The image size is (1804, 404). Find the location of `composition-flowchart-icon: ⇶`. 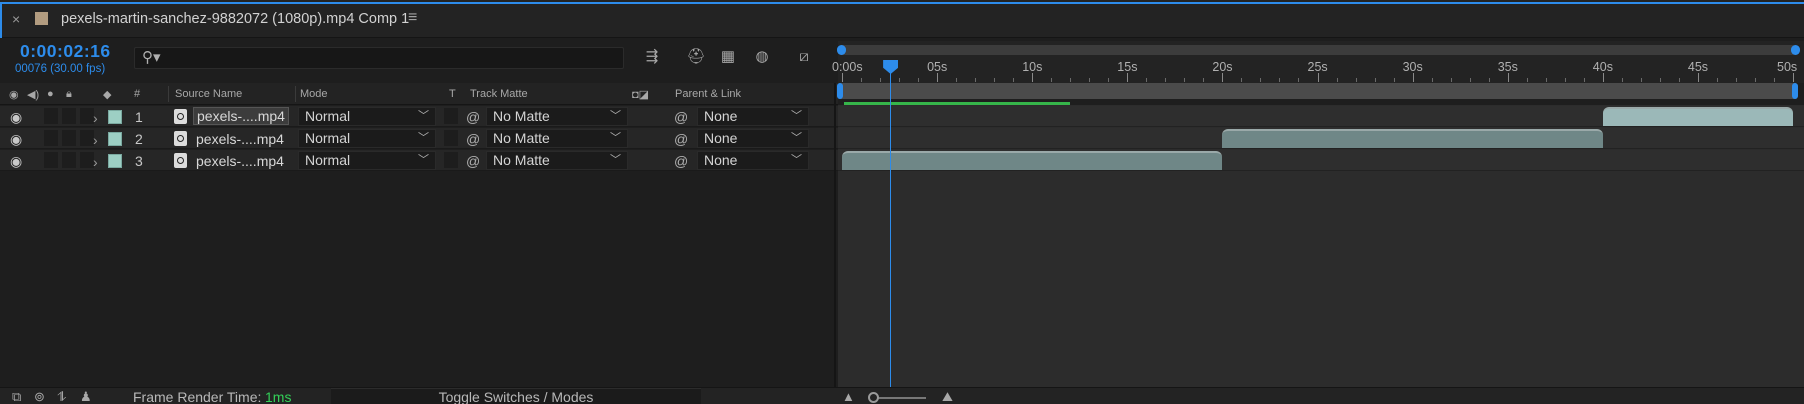

composition-flowchart-icon: ⇶ is located at coordinates (652, 57).